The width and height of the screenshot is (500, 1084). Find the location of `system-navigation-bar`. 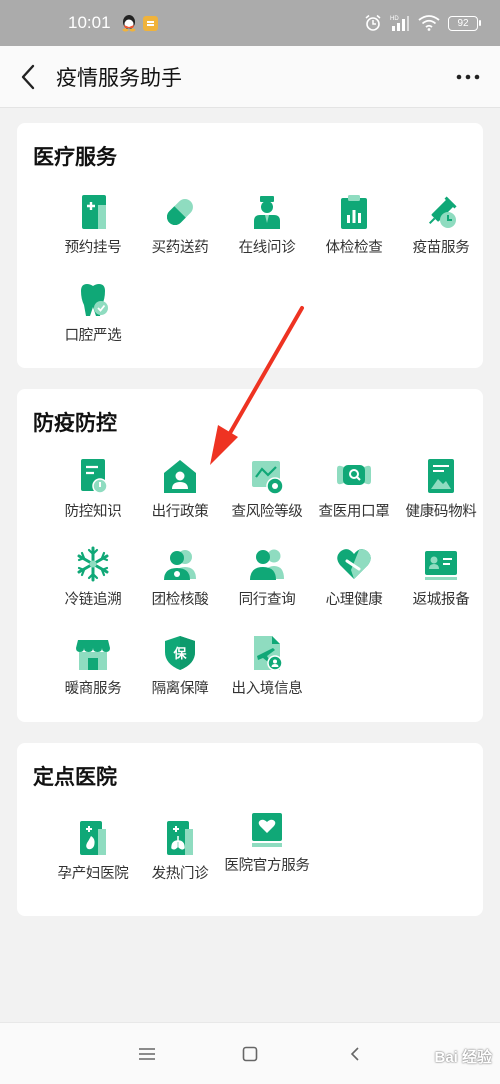

system-navigation-bar is located at coordinates (250, 1053).